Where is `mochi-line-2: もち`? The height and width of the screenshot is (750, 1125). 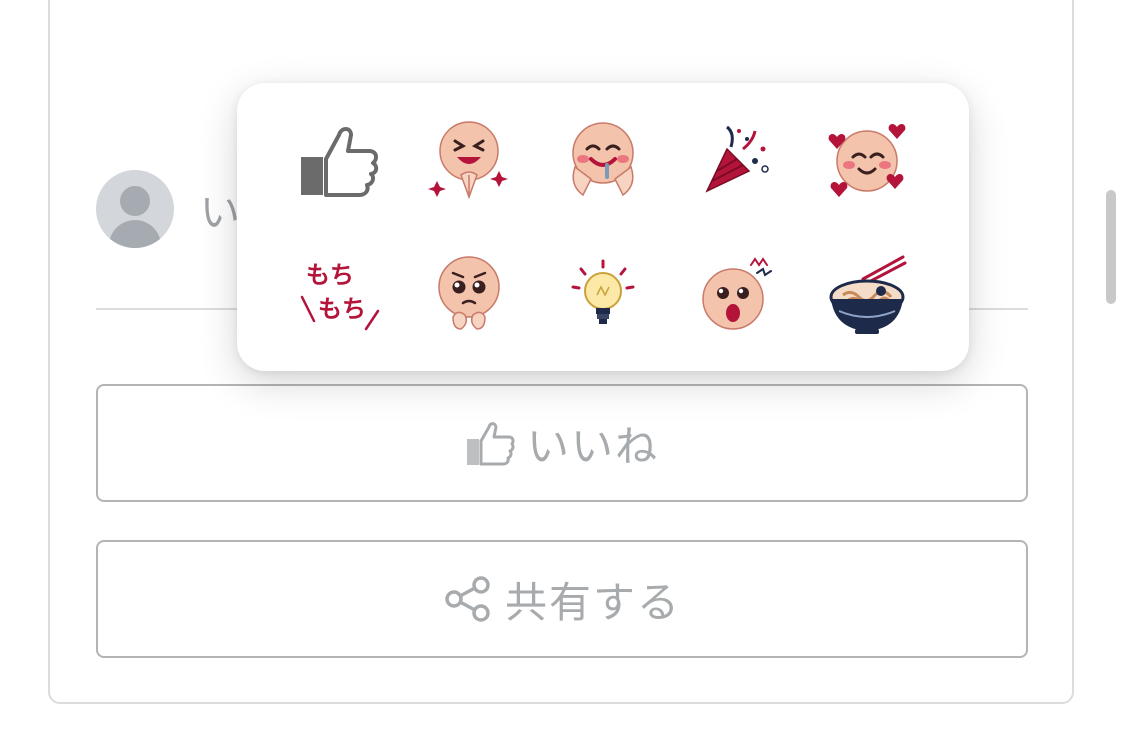 mochi-line-2: もち is located at coordinates (342, 309).